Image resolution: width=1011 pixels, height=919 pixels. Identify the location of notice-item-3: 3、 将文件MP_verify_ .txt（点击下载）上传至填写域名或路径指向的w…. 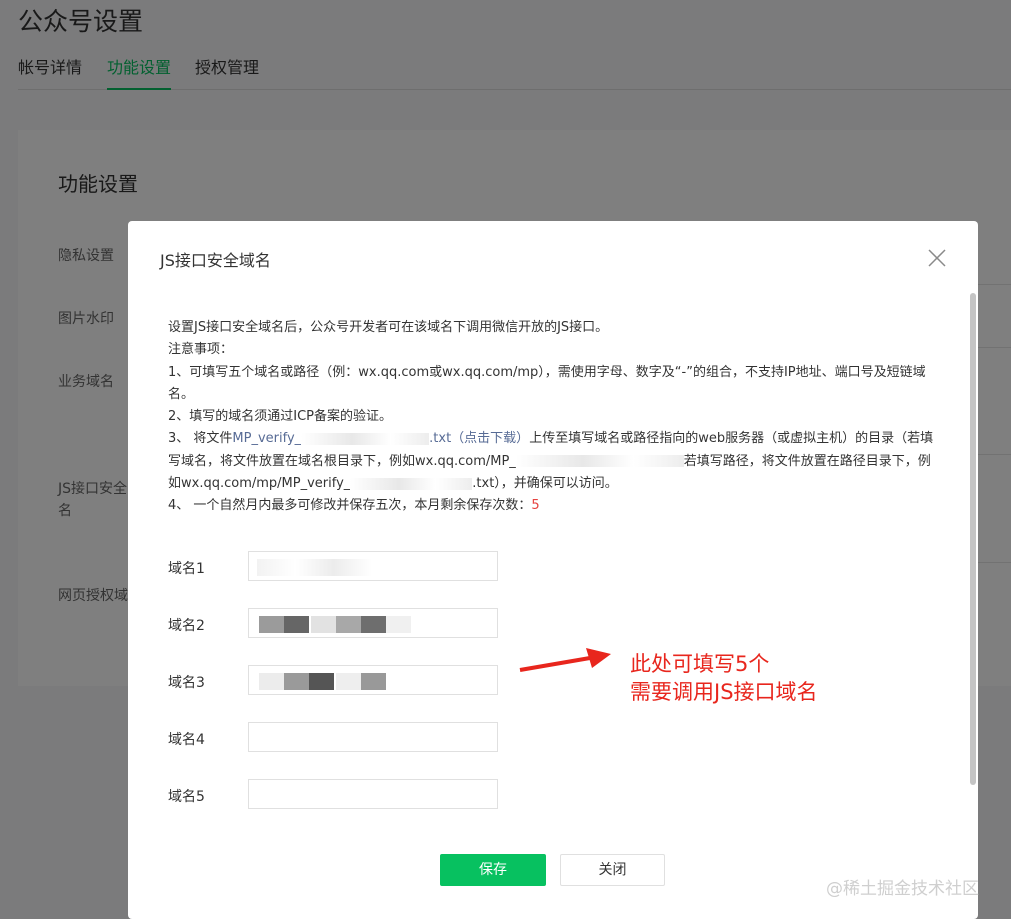
(553, 461).